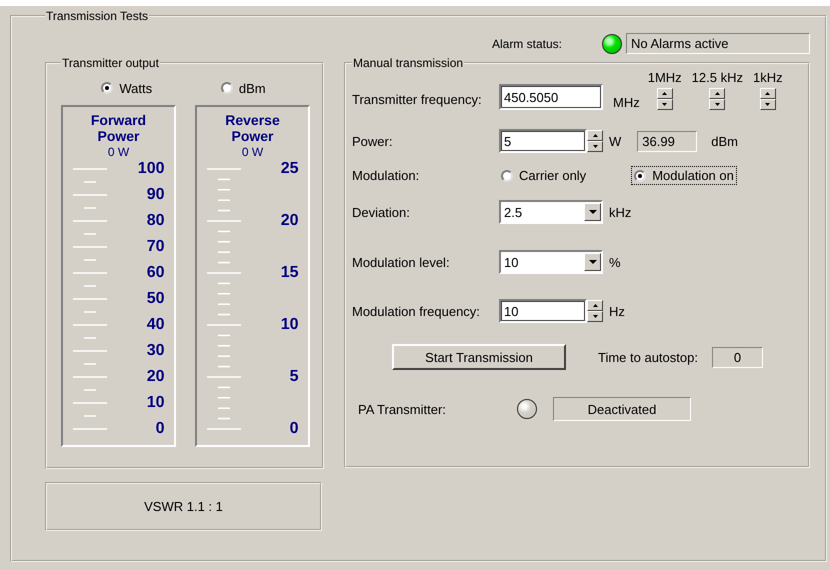  What do you see at coordinates (551, 97) in the screenshot?
I see `frequency-field: 450.5050` at bounding box center [551, 97].